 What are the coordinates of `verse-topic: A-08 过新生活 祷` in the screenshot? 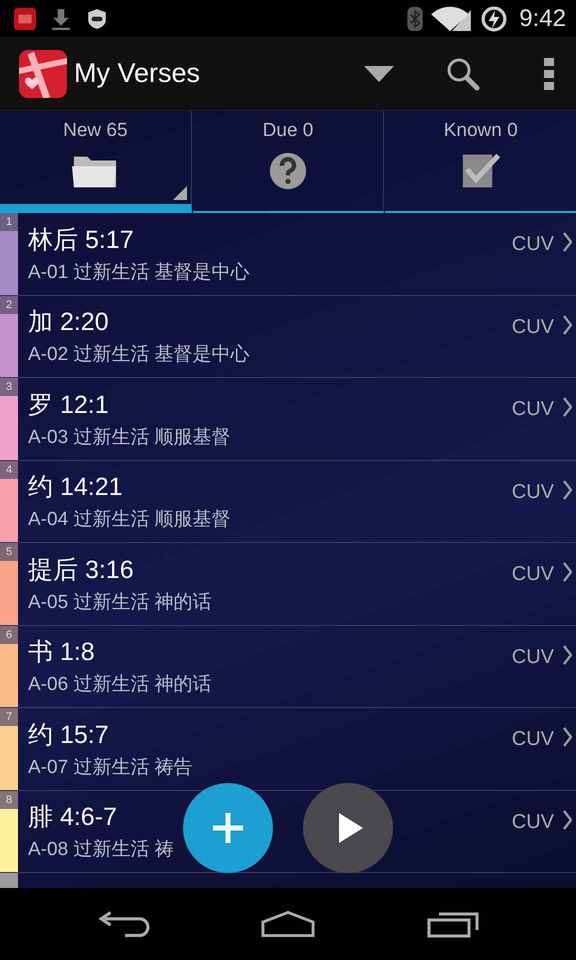 It's located at (101, 850).